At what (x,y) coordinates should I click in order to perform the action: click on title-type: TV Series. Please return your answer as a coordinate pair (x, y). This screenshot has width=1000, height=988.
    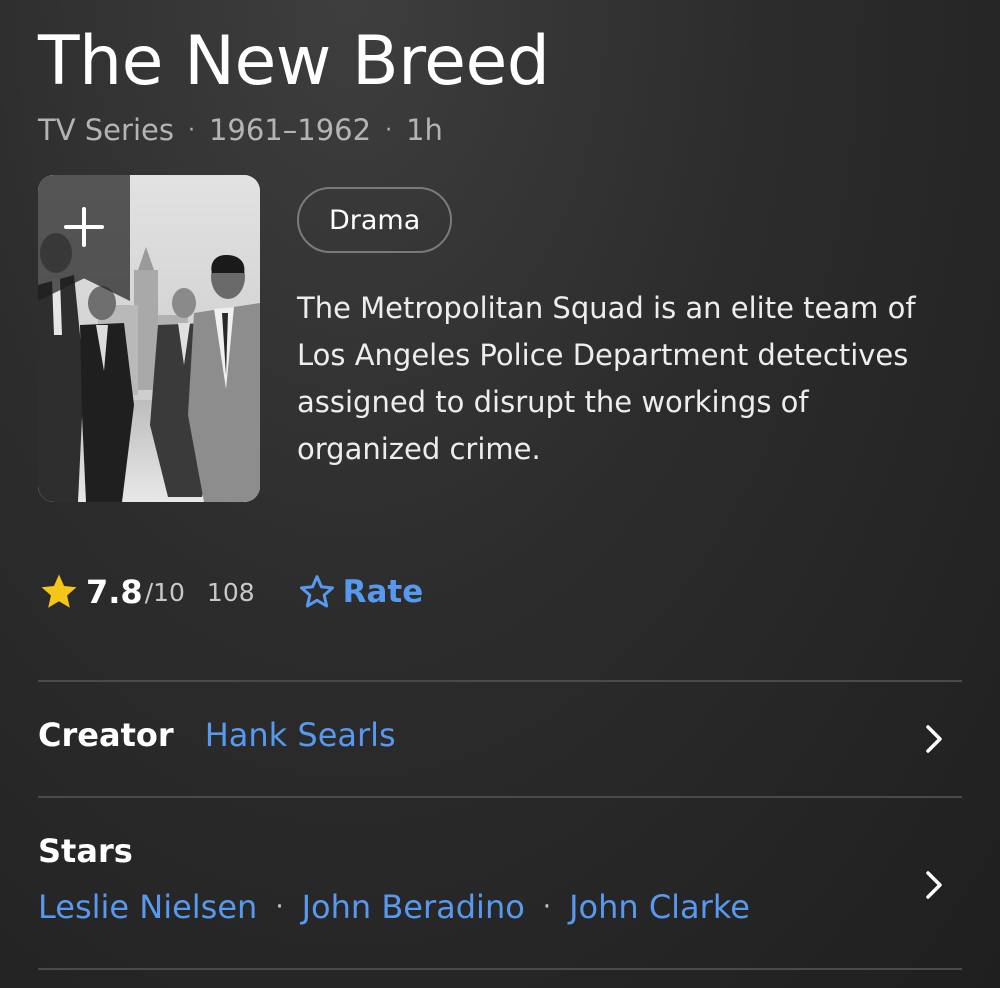
    Looking at the image, I should click on (106, 130).